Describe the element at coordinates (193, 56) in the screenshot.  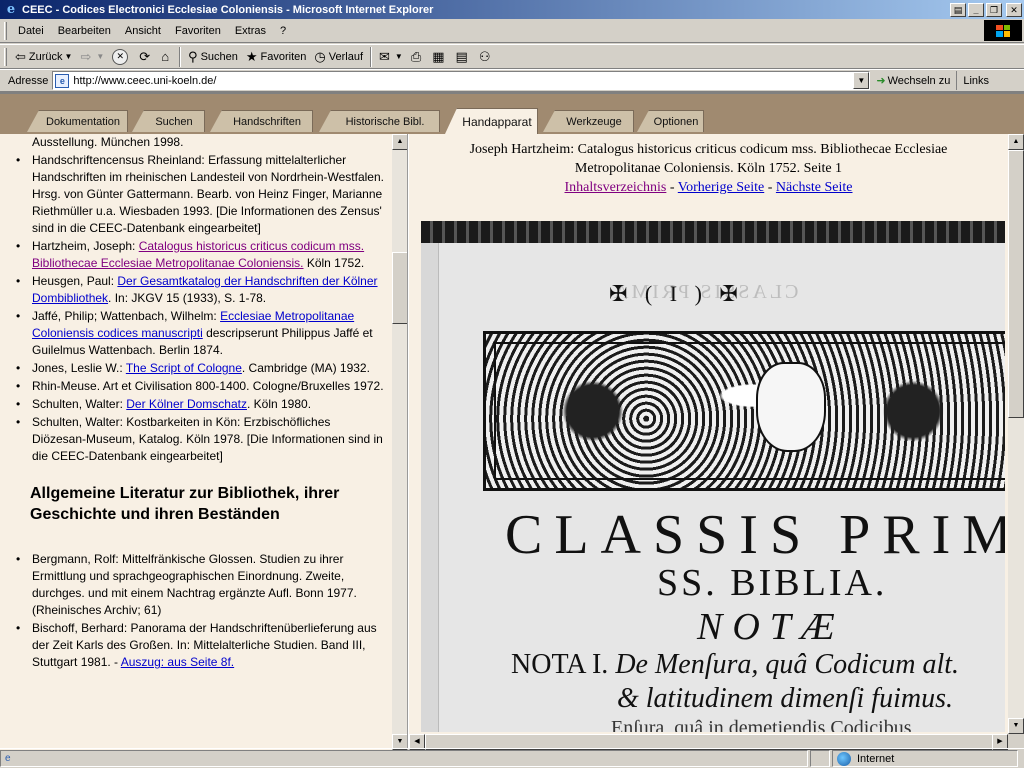
I see `search-icon: ⚲` at that location.